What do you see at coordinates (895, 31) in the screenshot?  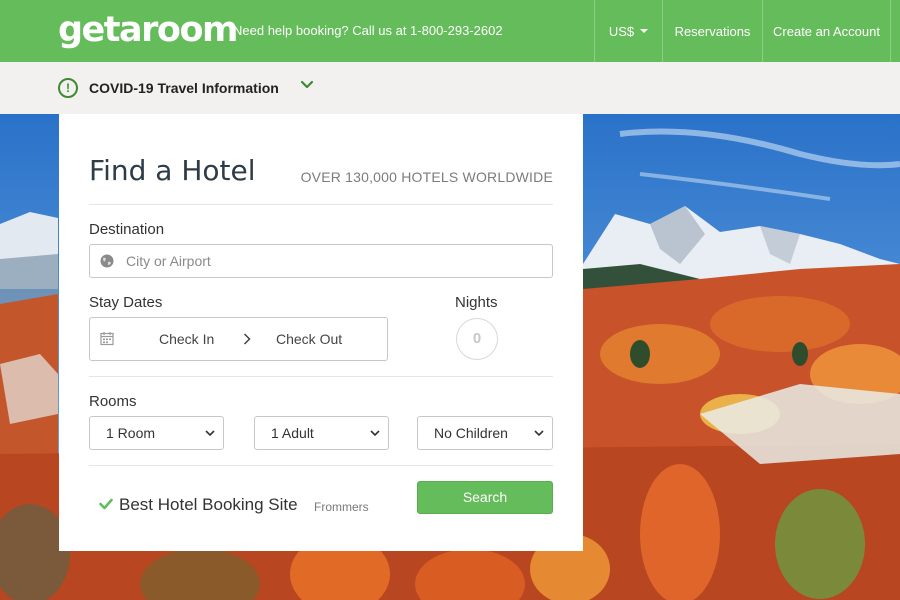 I see `nav-divider` at bounding box center [895, 31].